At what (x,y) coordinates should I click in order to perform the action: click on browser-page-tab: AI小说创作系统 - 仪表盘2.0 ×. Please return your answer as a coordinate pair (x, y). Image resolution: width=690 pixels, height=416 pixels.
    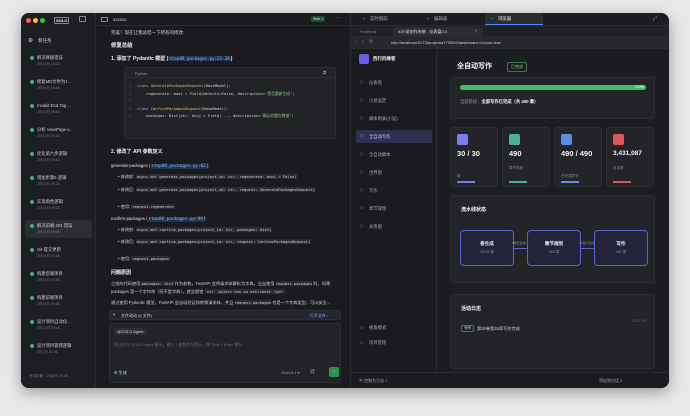
    Looking at the image, I should click on (438, 32).